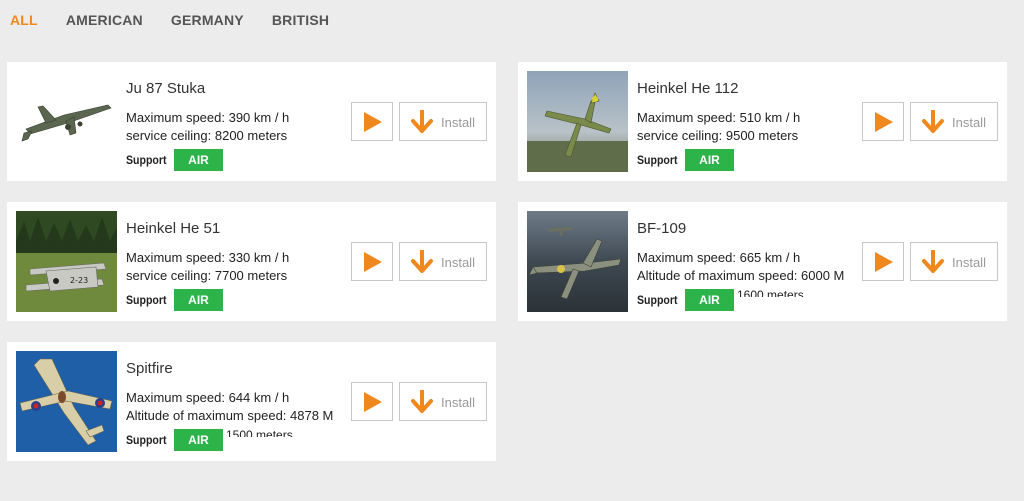  What do you see at coordinates (741, 275) in the screenshot?
I see `stat-line: Altitude of maximum speed: 6000 M` at bounding box center [741, 275].